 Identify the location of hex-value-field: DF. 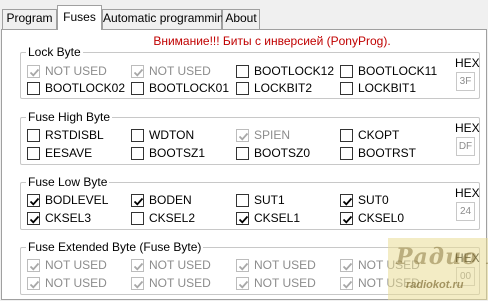
(465, 146).